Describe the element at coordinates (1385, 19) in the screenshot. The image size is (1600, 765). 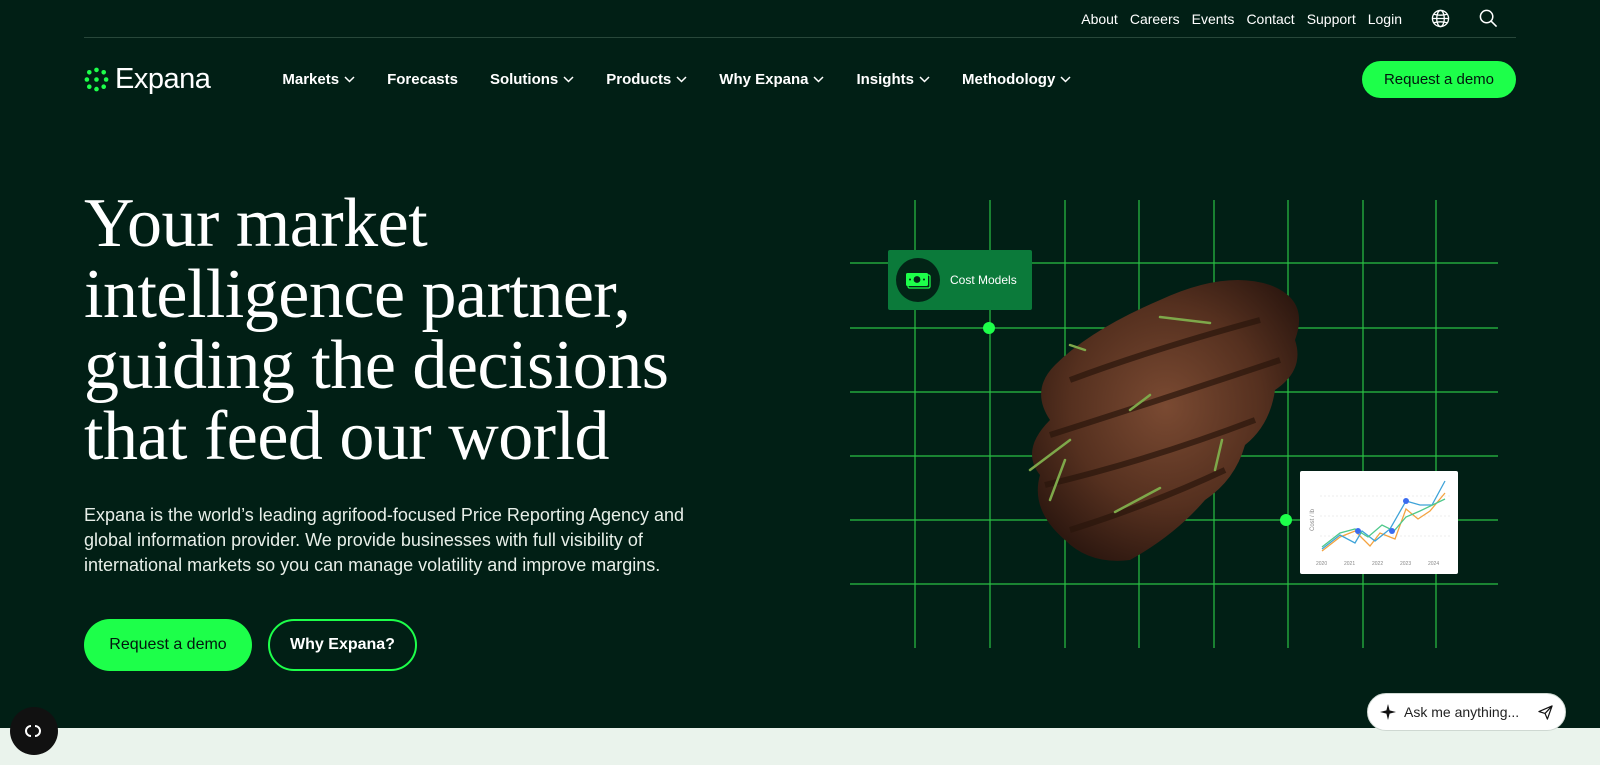
I see `utility-link-login: Login` at that location.